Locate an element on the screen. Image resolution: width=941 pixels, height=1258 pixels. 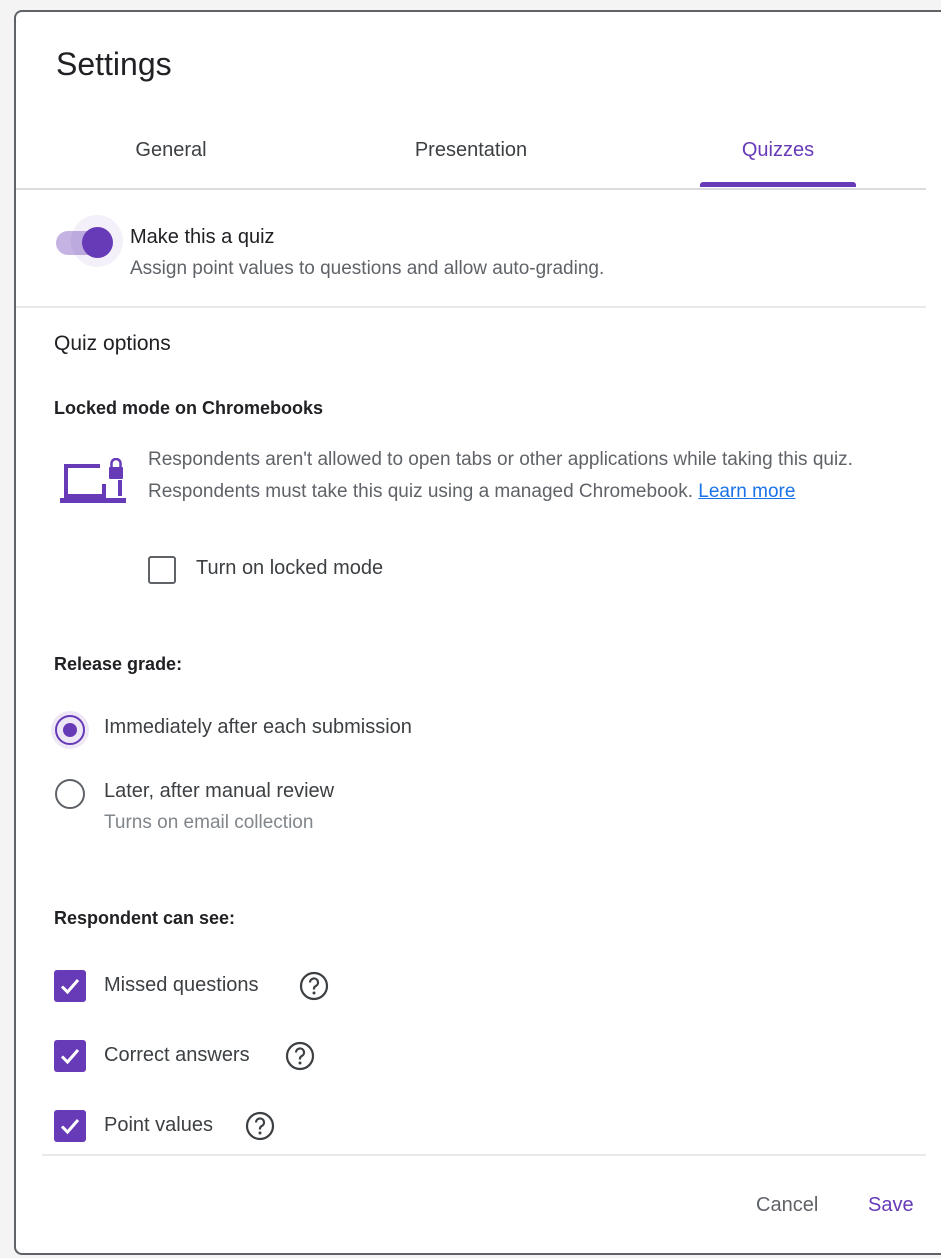
correct-answers-label: Correct answers is located at coordinates (177, 1055).